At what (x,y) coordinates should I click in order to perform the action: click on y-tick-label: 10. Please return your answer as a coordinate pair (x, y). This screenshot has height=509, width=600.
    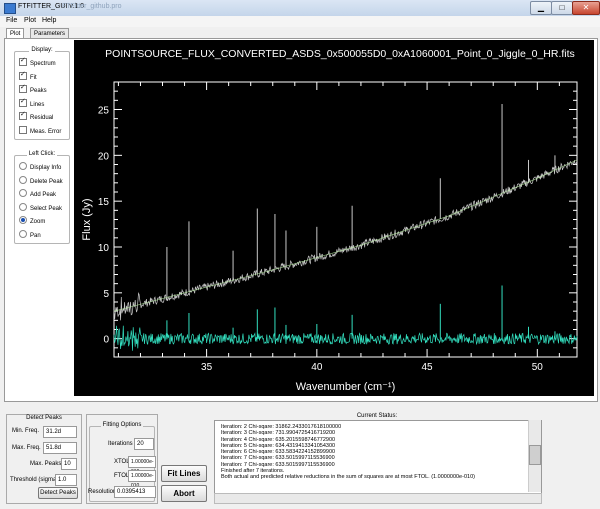
    Looking at the image, I should click on (104, 248).